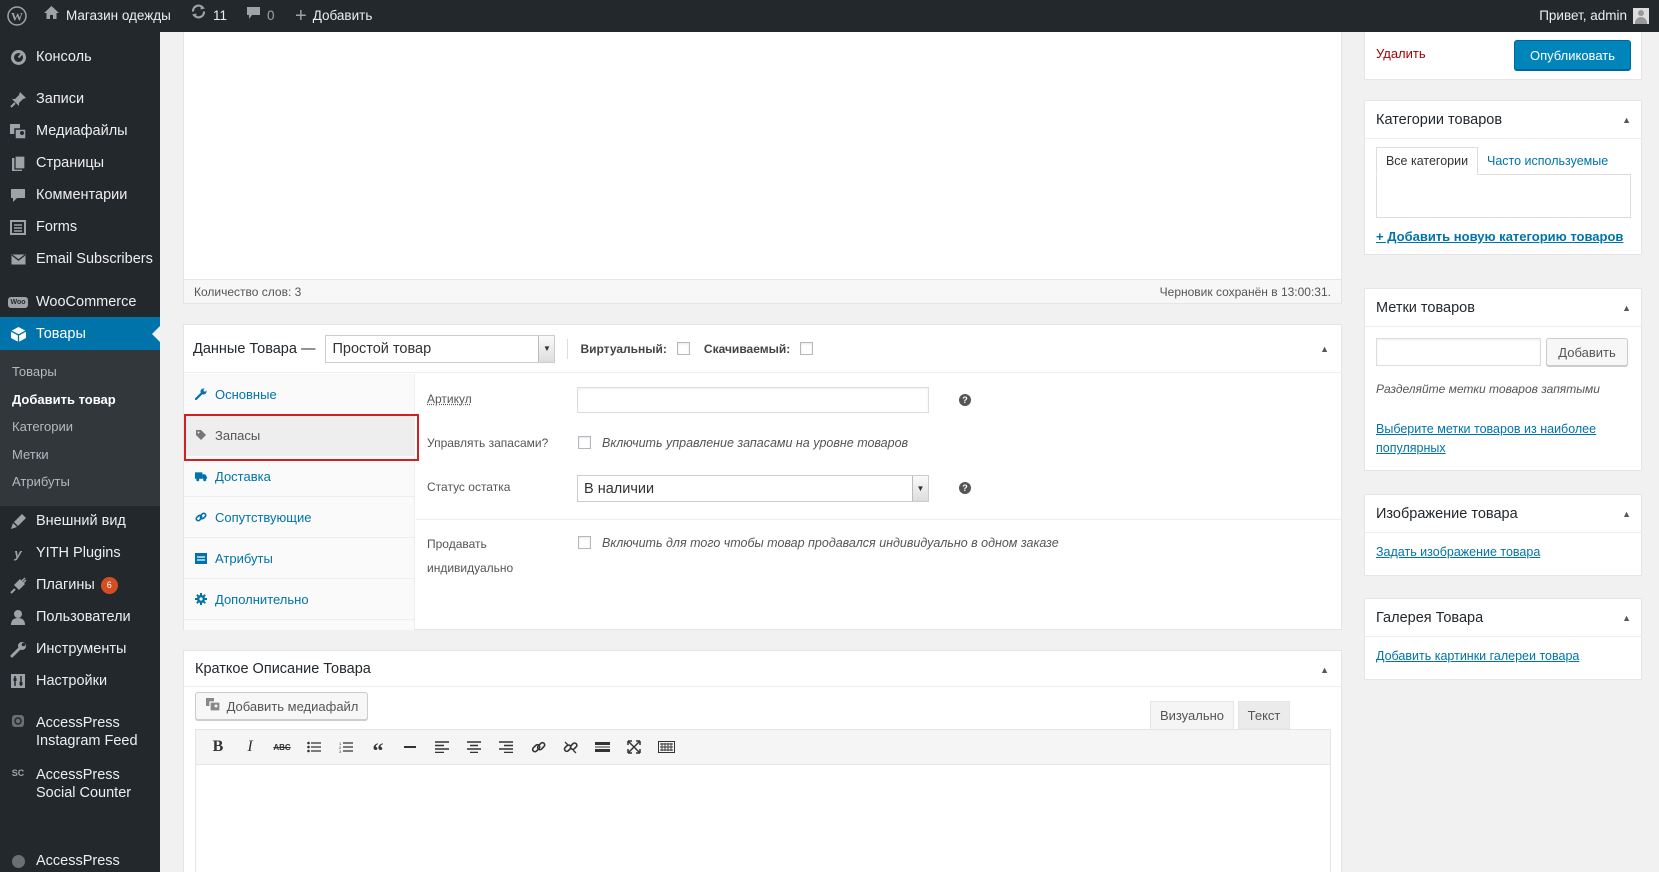  What do you see at coordinates (506, 747) in the screenshot?
I see `align-right-icon` at bounding box center [506, 747].